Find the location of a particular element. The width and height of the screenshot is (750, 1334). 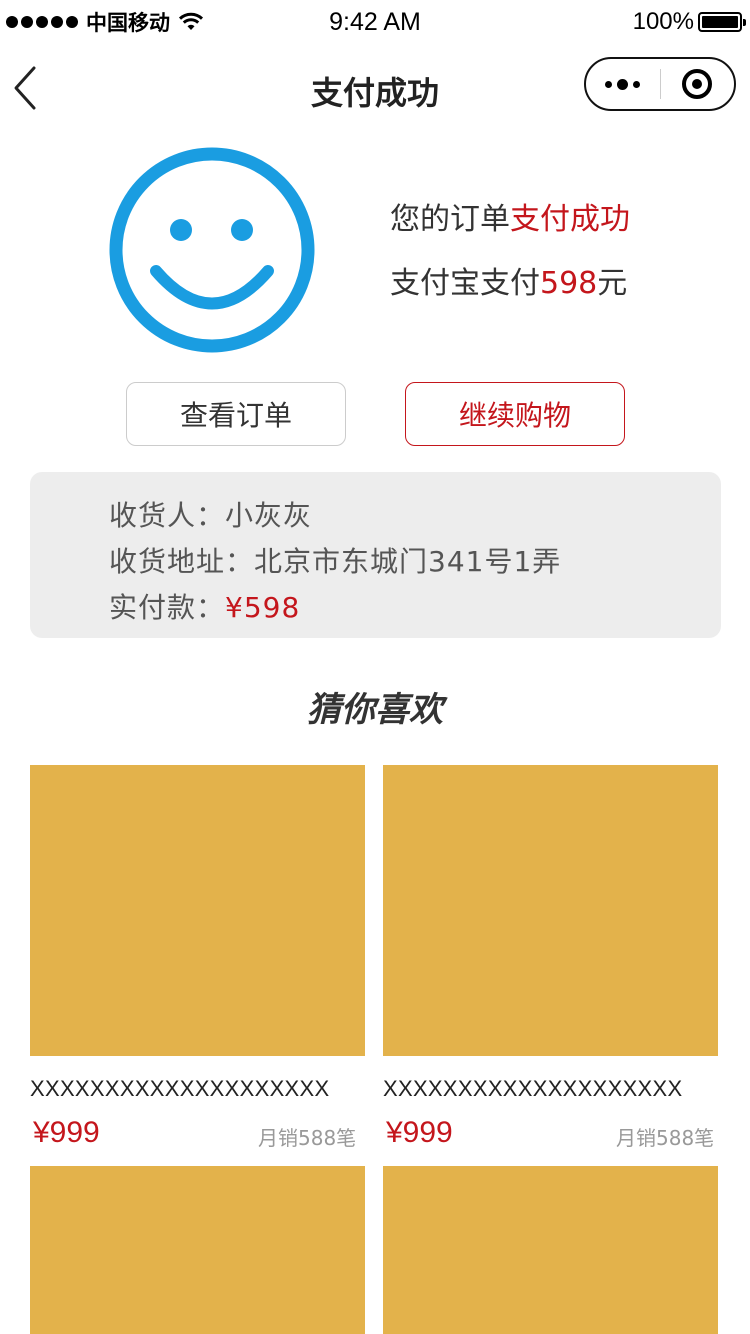

paid-row: 实付款：¥598 is located at coordinates (204, 606).